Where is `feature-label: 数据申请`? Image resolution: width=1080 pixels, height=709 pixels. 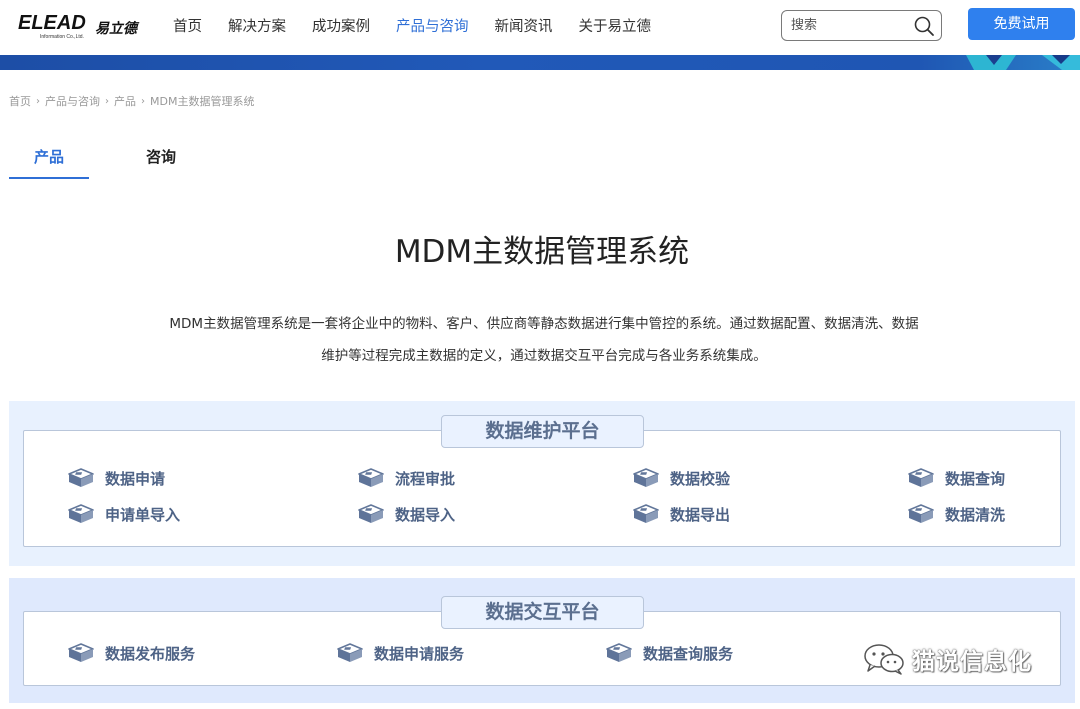
feature-label: 数据申请 is located at coordinates (135, 478).